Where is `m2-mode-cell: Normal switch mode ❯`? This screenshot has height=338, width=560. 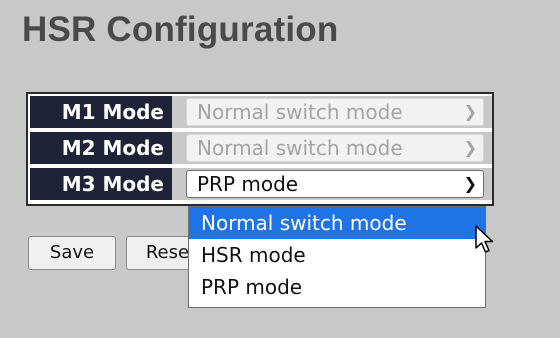
m2-mode-cell: Normal switch mode ❯ is located at coordinates (332, 148).